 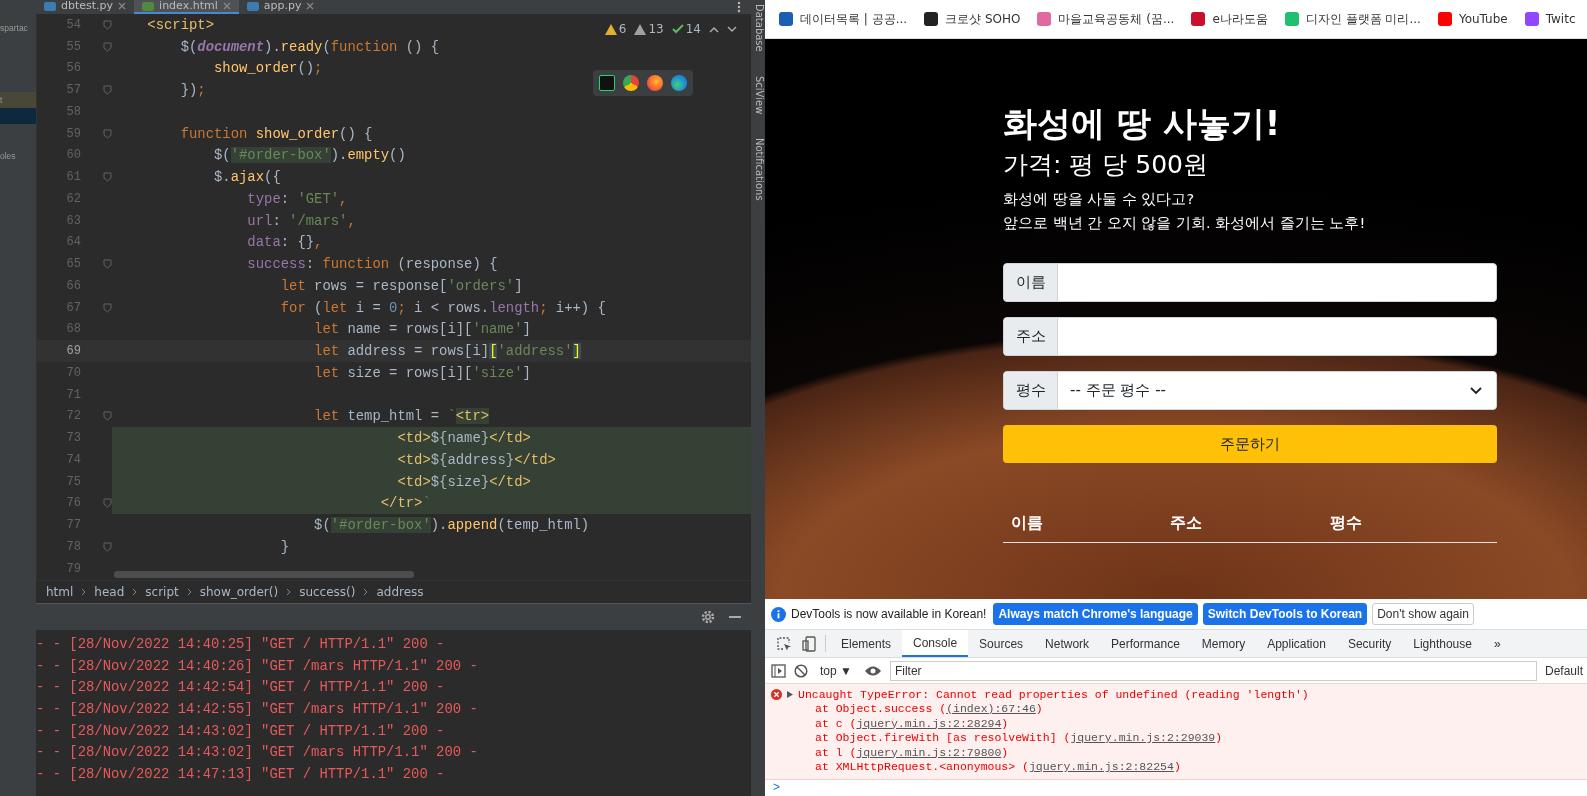 I want to click on stack-line: at l (jquery.min.js:2:79800), so click(x=912, y=752).